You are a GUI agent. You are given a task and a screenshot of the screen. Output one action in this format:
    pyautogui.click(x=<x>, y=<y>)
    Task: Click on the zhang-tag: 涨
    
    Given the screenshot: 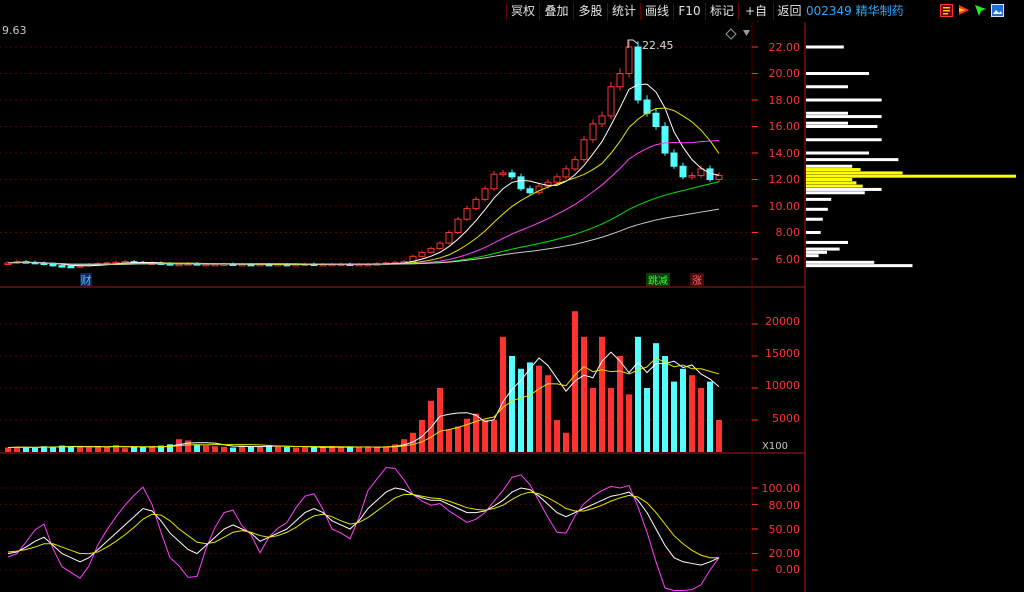 What is the action you would take?
    pyautogui.click(x=697, y=281)
    